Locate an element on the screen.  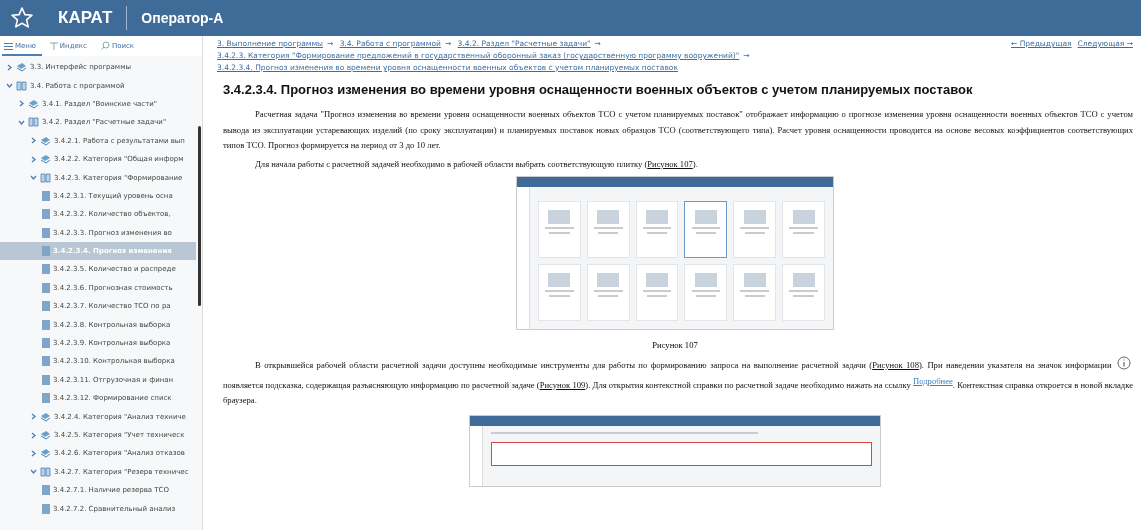
scrollbar is located at coordinates (199, 216).